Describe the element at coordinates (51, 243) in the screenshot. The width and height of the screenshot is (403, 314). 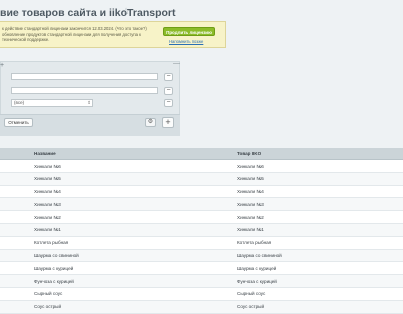
I see `cell-name: Котлета рыбная` at that location.